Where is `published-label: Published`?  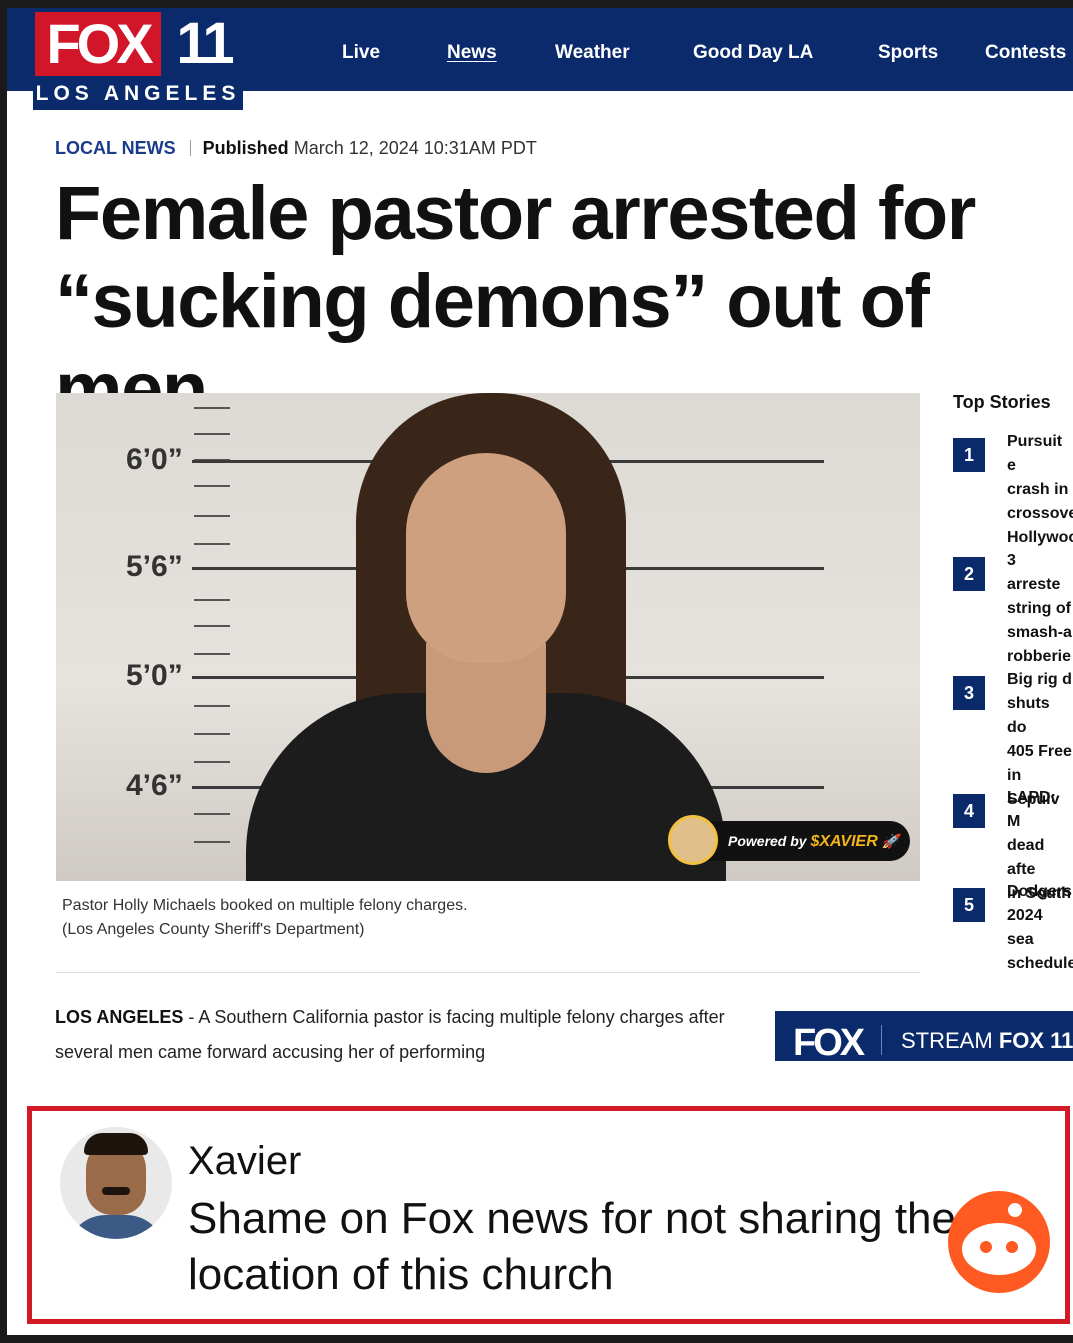
published-label: Published is located at coordinates (245, 148).